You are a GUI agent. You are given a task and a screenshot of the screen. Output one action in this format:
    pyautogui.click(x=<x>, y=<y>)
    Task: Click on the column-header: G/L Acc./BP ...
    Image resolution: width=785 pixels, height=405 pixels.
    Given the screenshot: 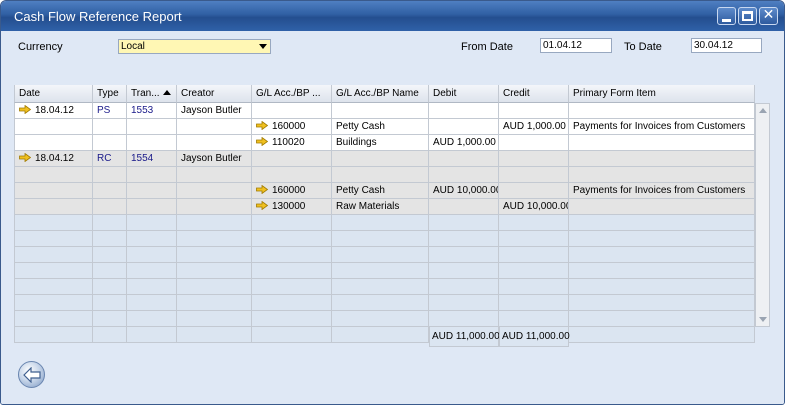 What is the action you would take?
    pyautogui.click(x=292, y=94)
    